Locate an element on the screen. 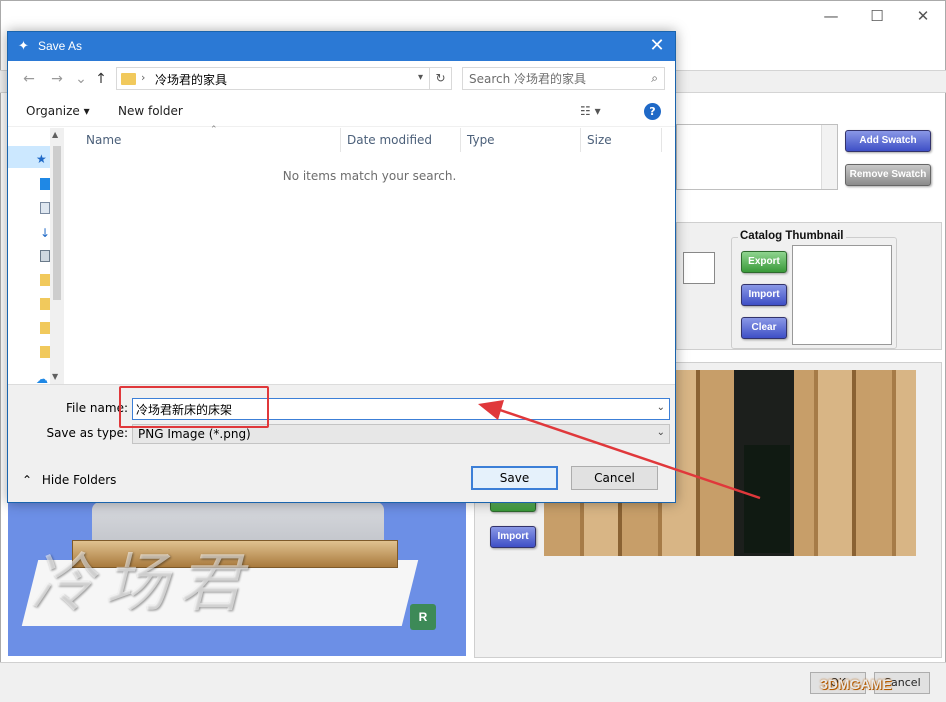 The width and height of the screenshot is (946, 702). scroll-up-icon: ▲ is located at coordinates (55, 134).